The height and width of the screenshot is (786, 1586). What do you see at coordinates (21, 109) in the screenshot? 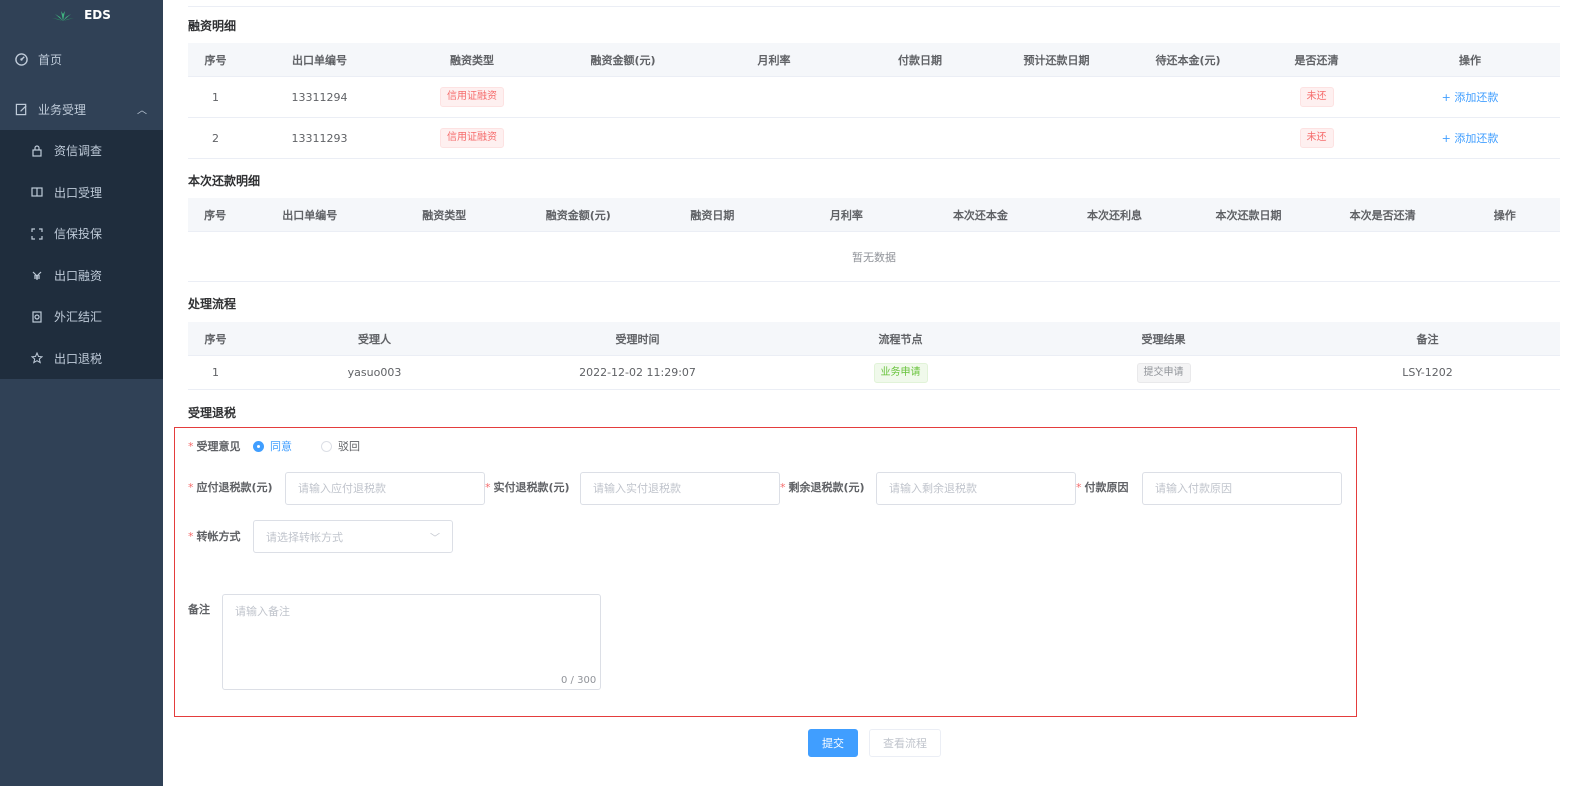
I see `edit-icon` at bounding box center [21, 109].